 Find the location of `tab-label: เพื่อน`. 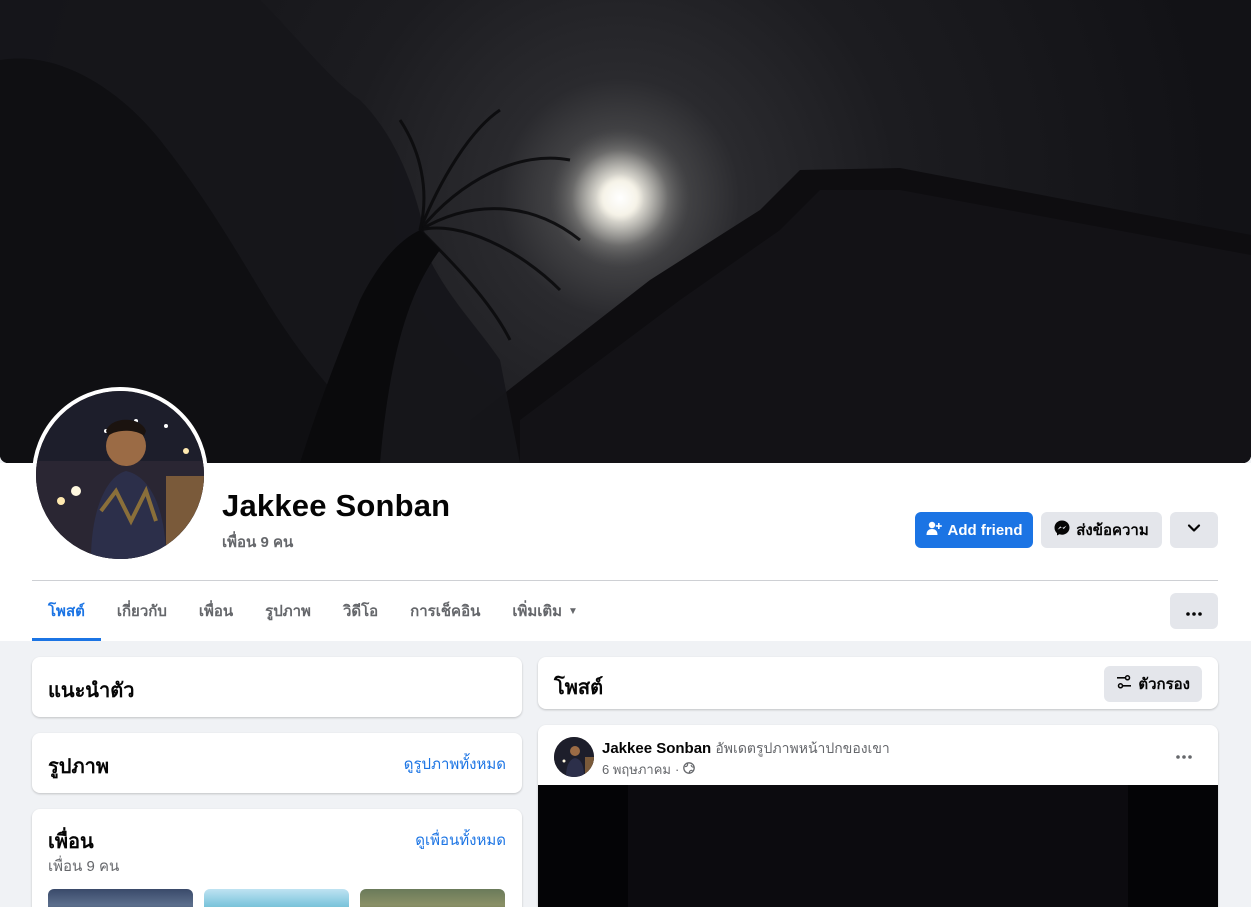

tab-label: เพื่อน is located at coordinates (216, 611).